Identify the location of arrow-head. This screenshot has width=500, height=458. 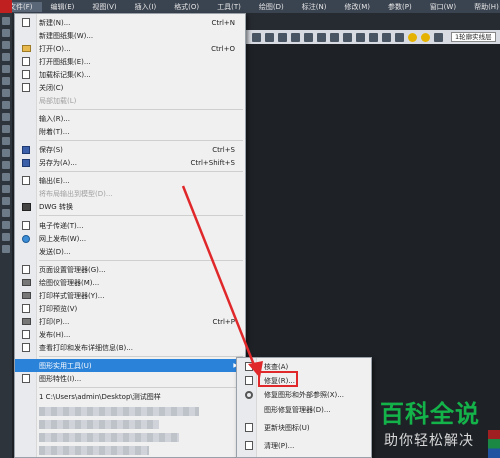
(255, 369).